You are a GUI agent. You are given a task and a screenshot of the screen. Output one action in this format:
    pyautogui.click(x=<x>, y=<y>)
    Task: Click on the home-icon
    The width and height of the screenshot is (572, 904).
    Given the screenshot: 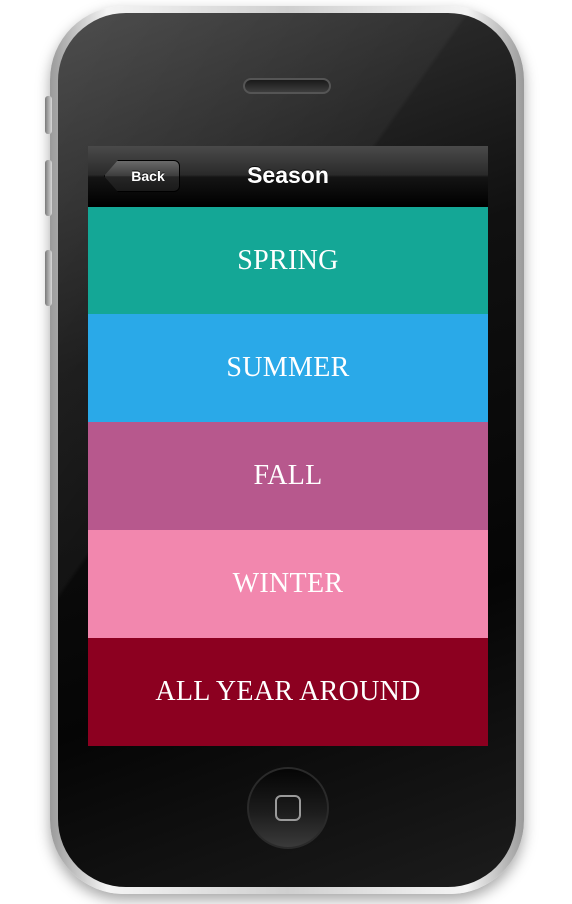 What is the action you would take?
    pyautogui.click(x=288, y=808)
    